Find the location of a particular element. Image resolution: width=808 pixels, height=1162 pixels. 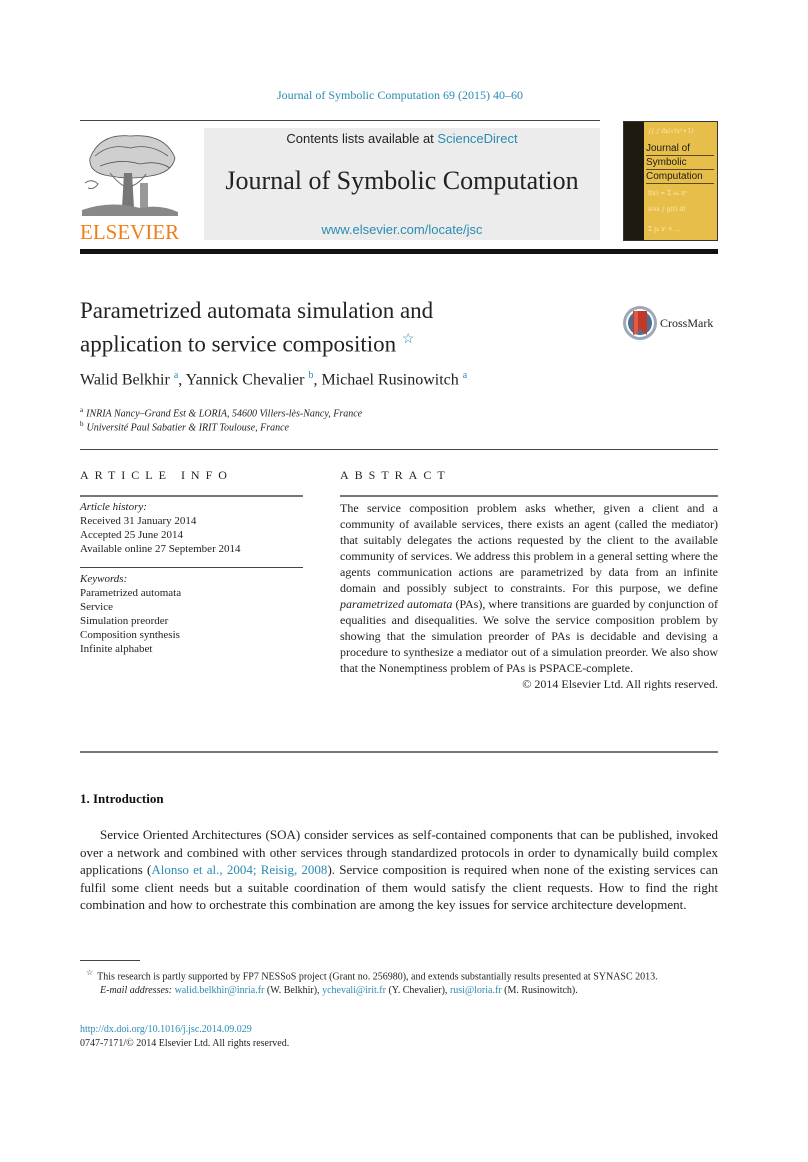

elsevier-wordmark: ELSEVIER is located at coordinates (130, 232).